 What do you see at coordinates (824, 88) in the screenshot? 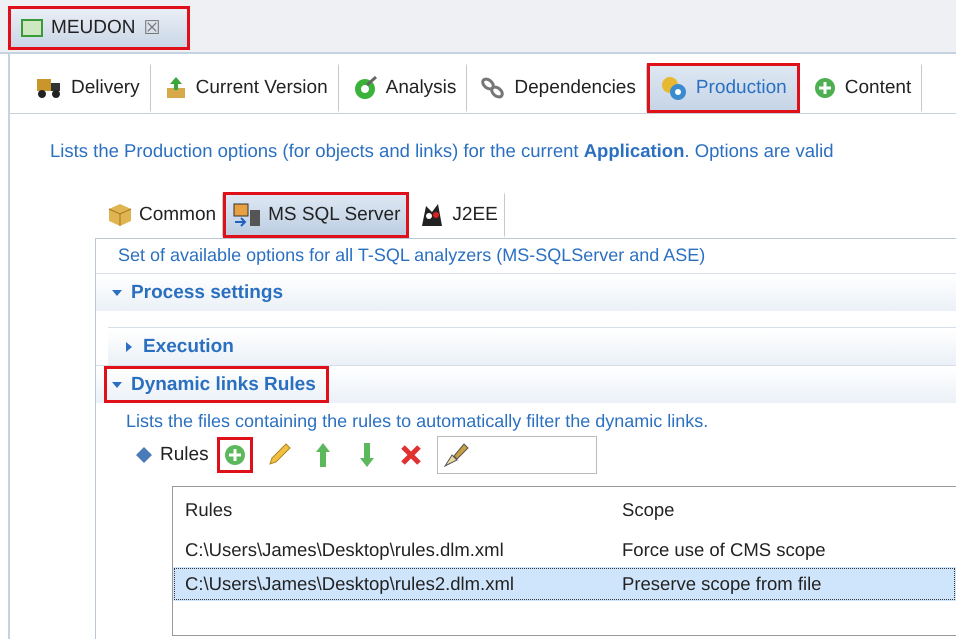
I see `plus-circle-icon` at bounding box center [824, 88].